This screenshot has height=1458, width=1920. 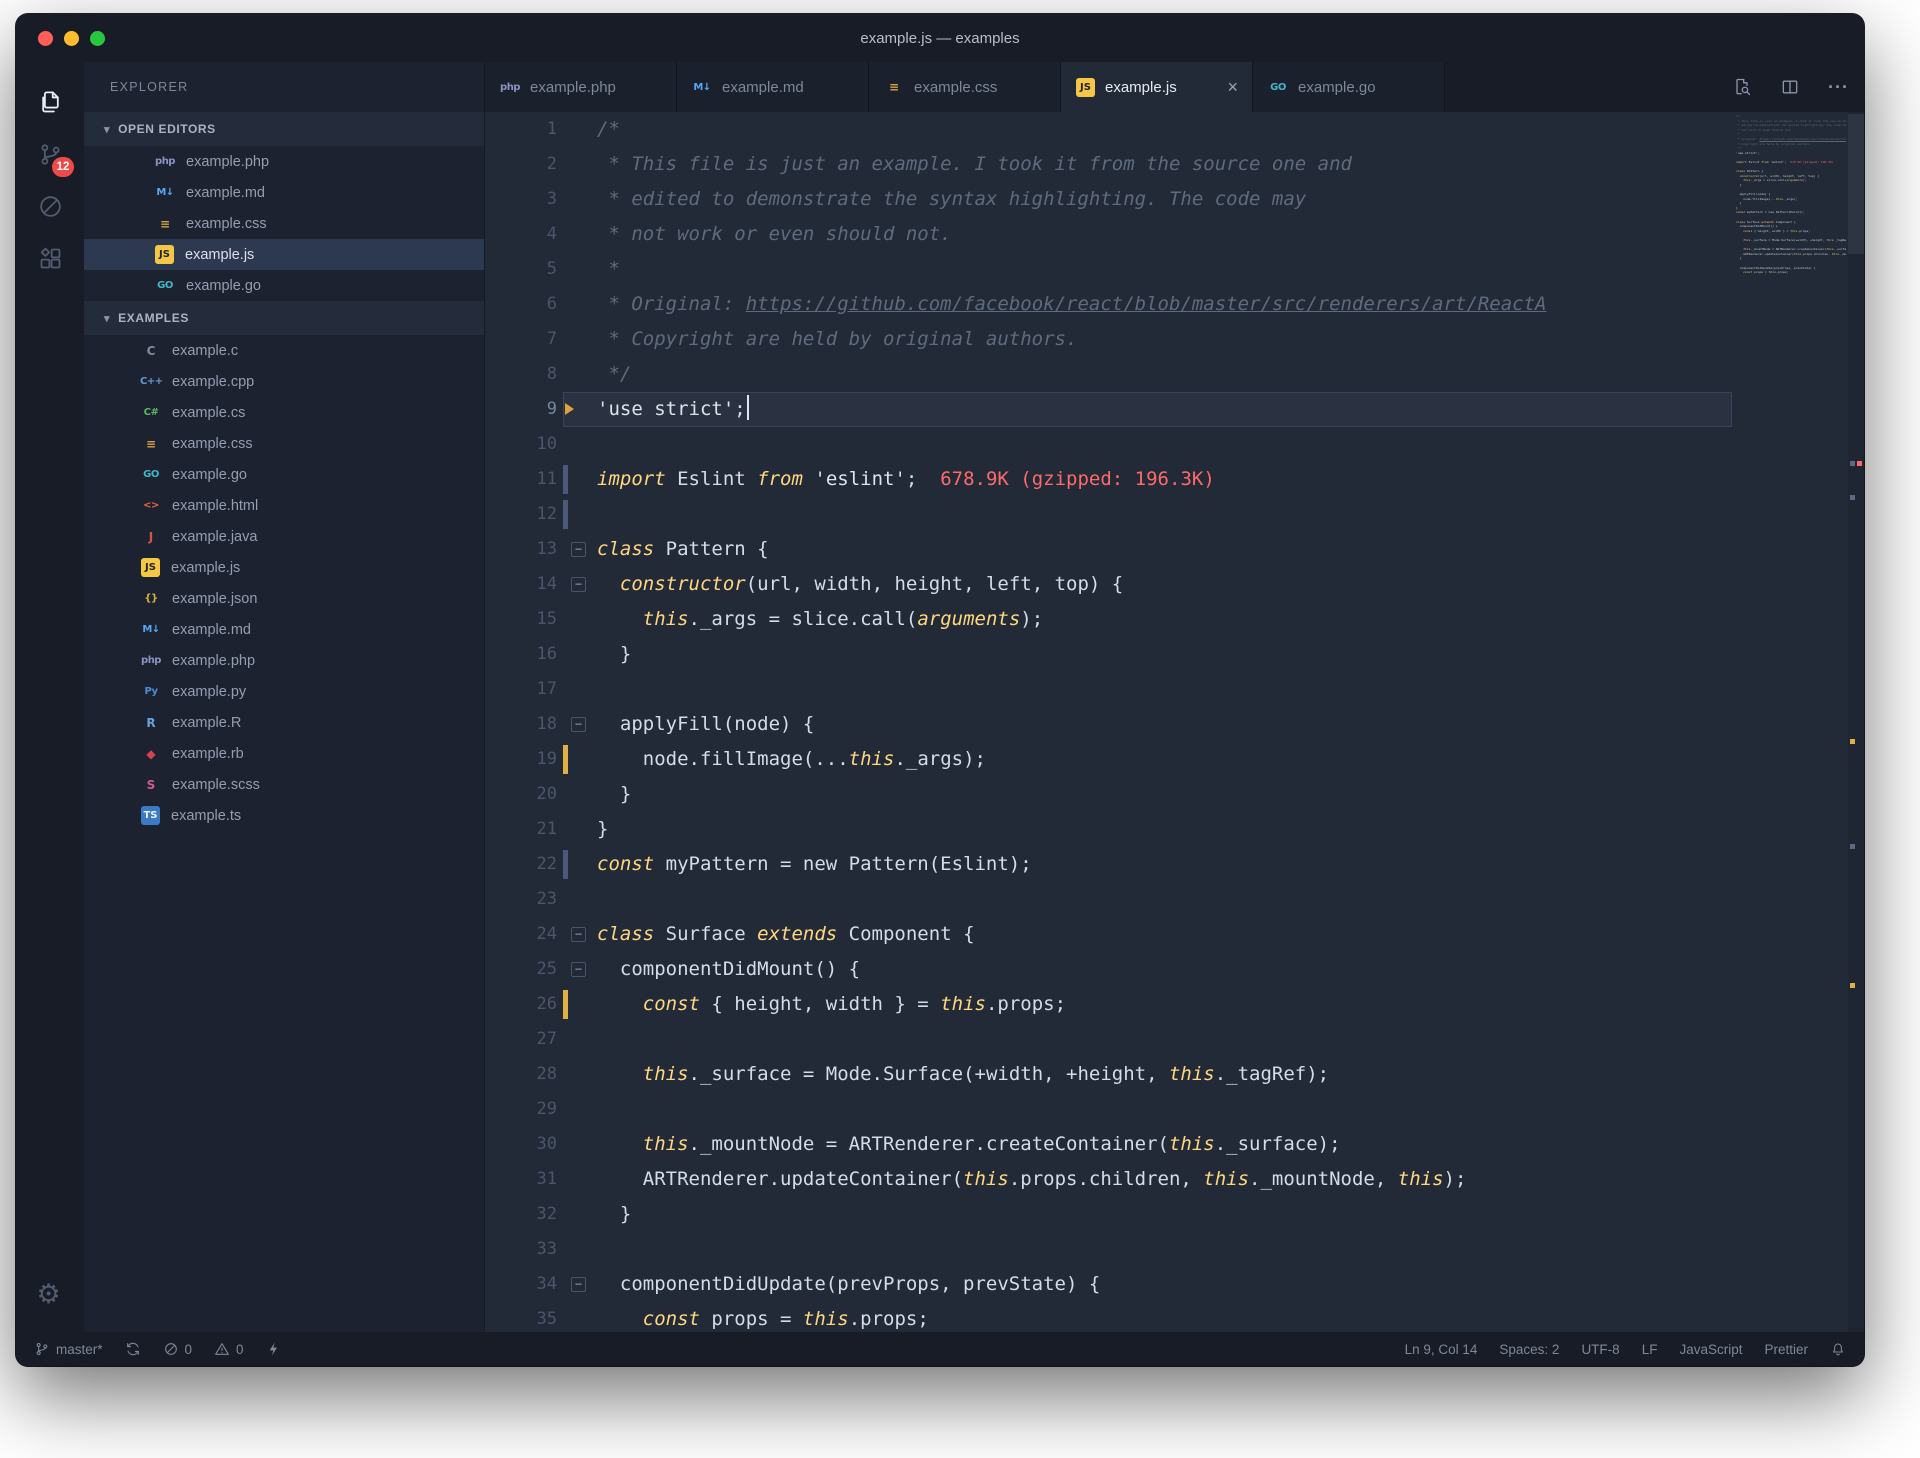 I want to click on line-content: *, so click(x=1147, y=269).